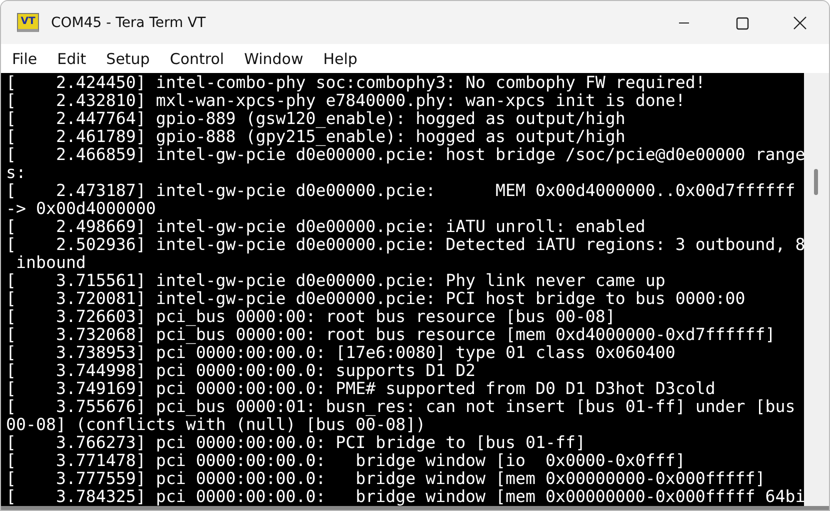 The width and height of the screenshot is (830, 511). Describe the element at coordinates (16, 173) in the screenshot. I see `terminal-line: s:` at that location.